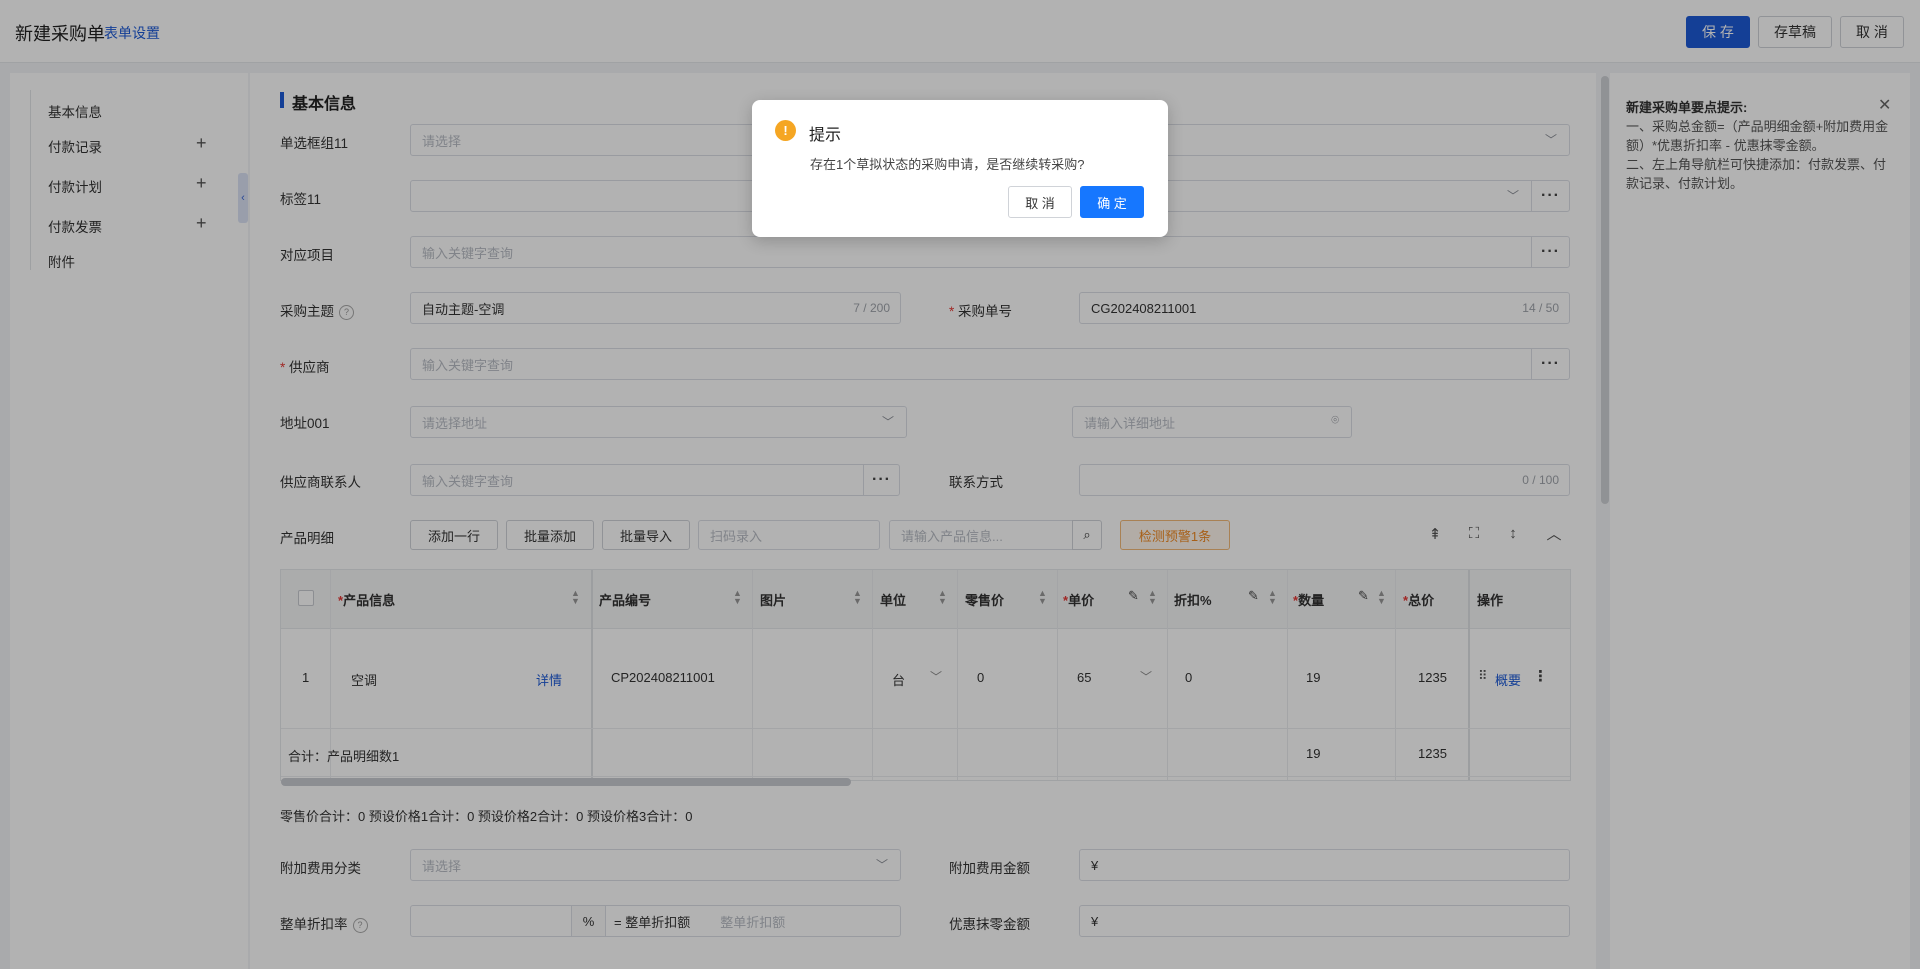 The width and height of the screenshot is (1920, 969). Describe the element at coordinates (825, 135) in the screenshot. I see `dialog-title: 提示` at that location.